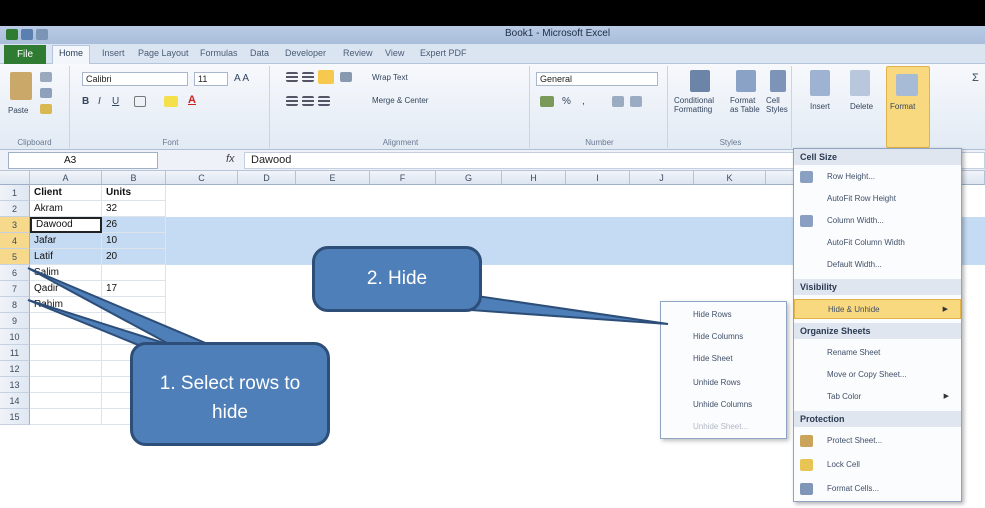 The image size is (985, 508). Describe the element at coordinates (569, 309) in the screenshot. I see `hide-callout-pointer` at that location.